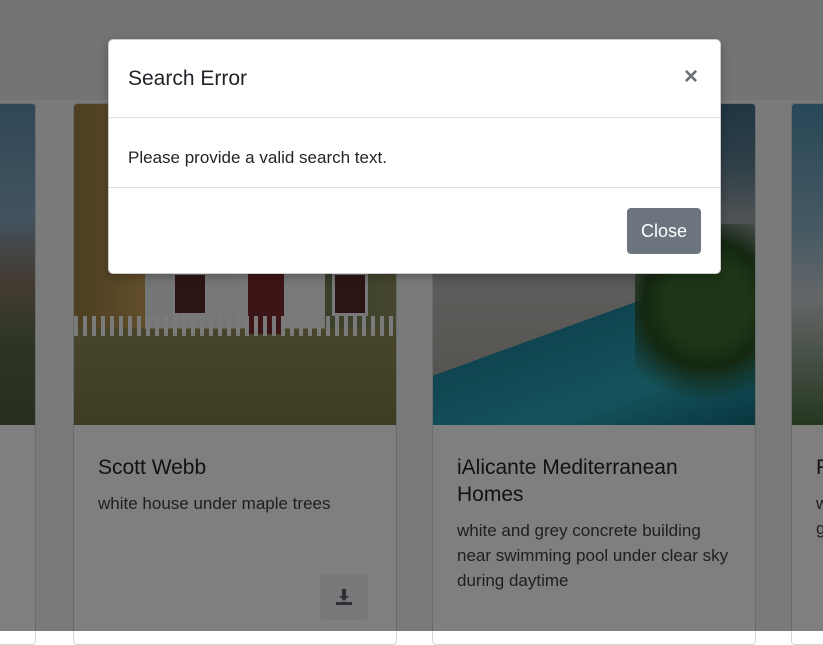 Image resolution: width=823 pixels, height=645 pixels. Describe the element at coordinates (663, 231) in the screenshot. I see `close-button: Close` at that location.